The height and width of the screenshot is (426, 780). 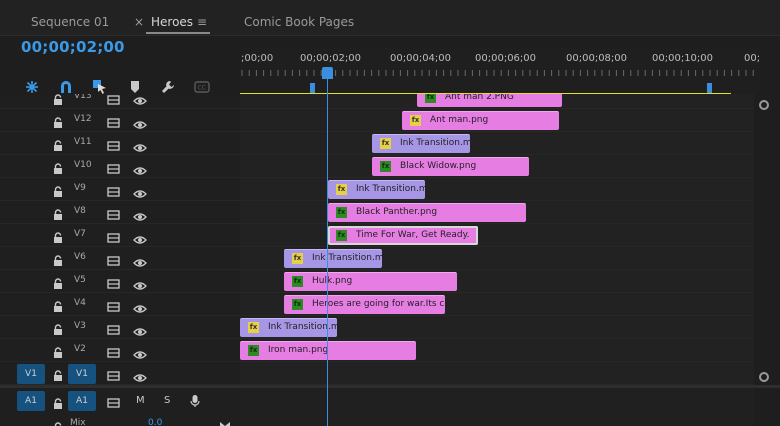 I want to click on solo-button: S, so click(x=167, y=400).